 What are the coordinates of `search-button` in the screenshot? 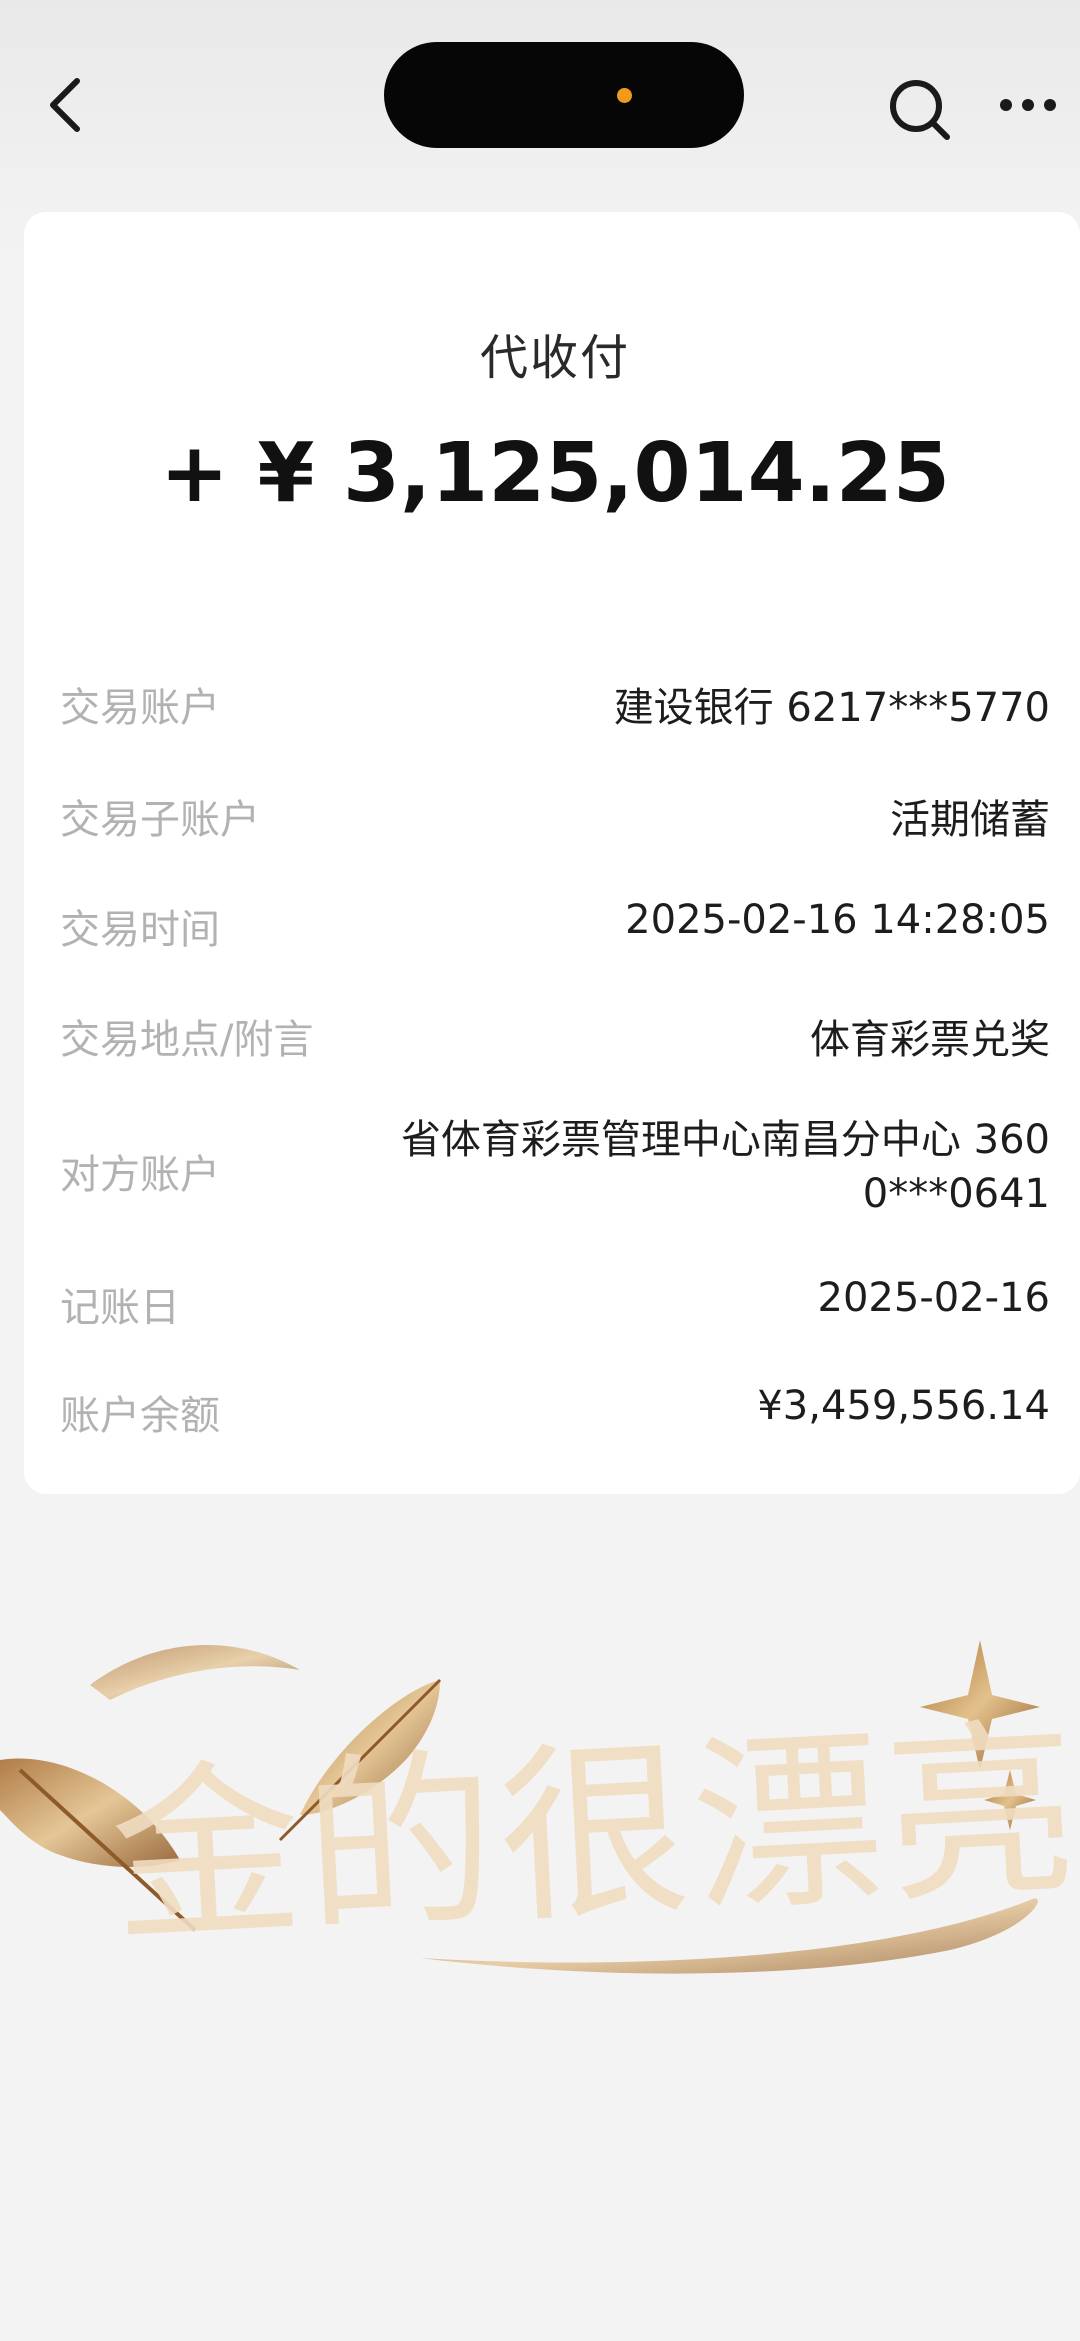 It's located at (920, 110).